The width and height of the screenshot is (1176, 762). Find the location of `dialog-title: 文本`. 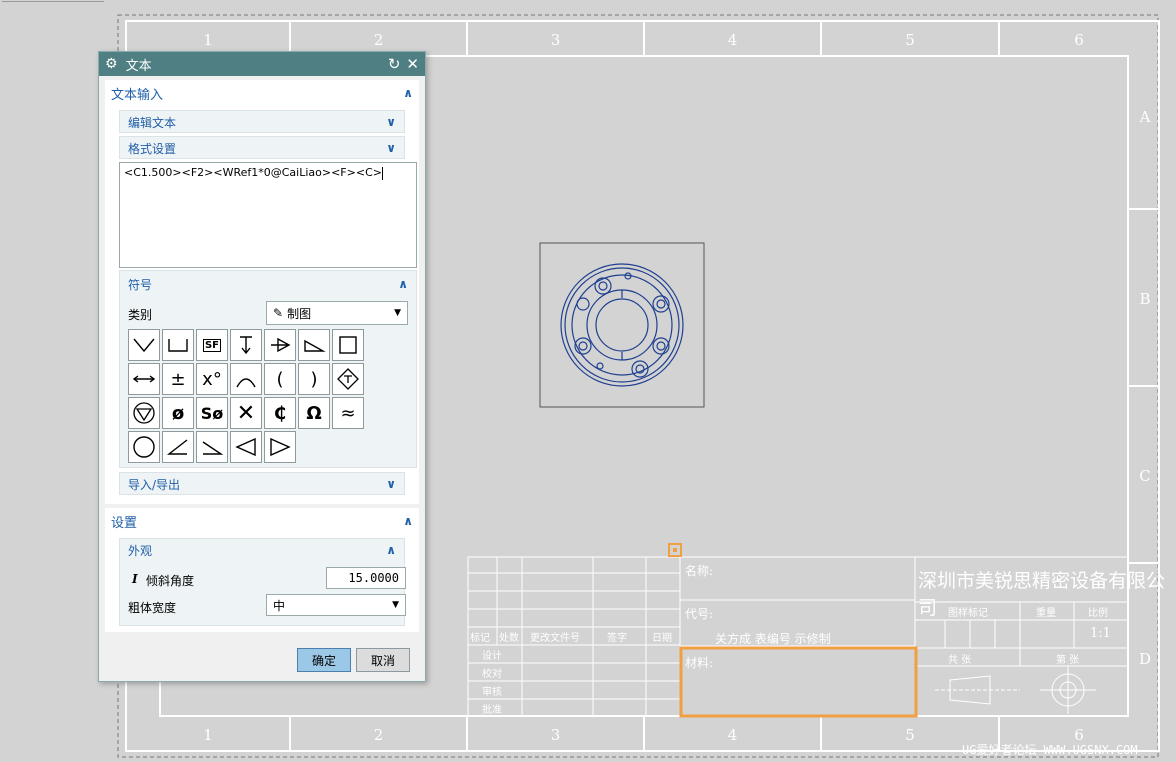

dialog-title: 文本 is located at coordinates (138, 66).